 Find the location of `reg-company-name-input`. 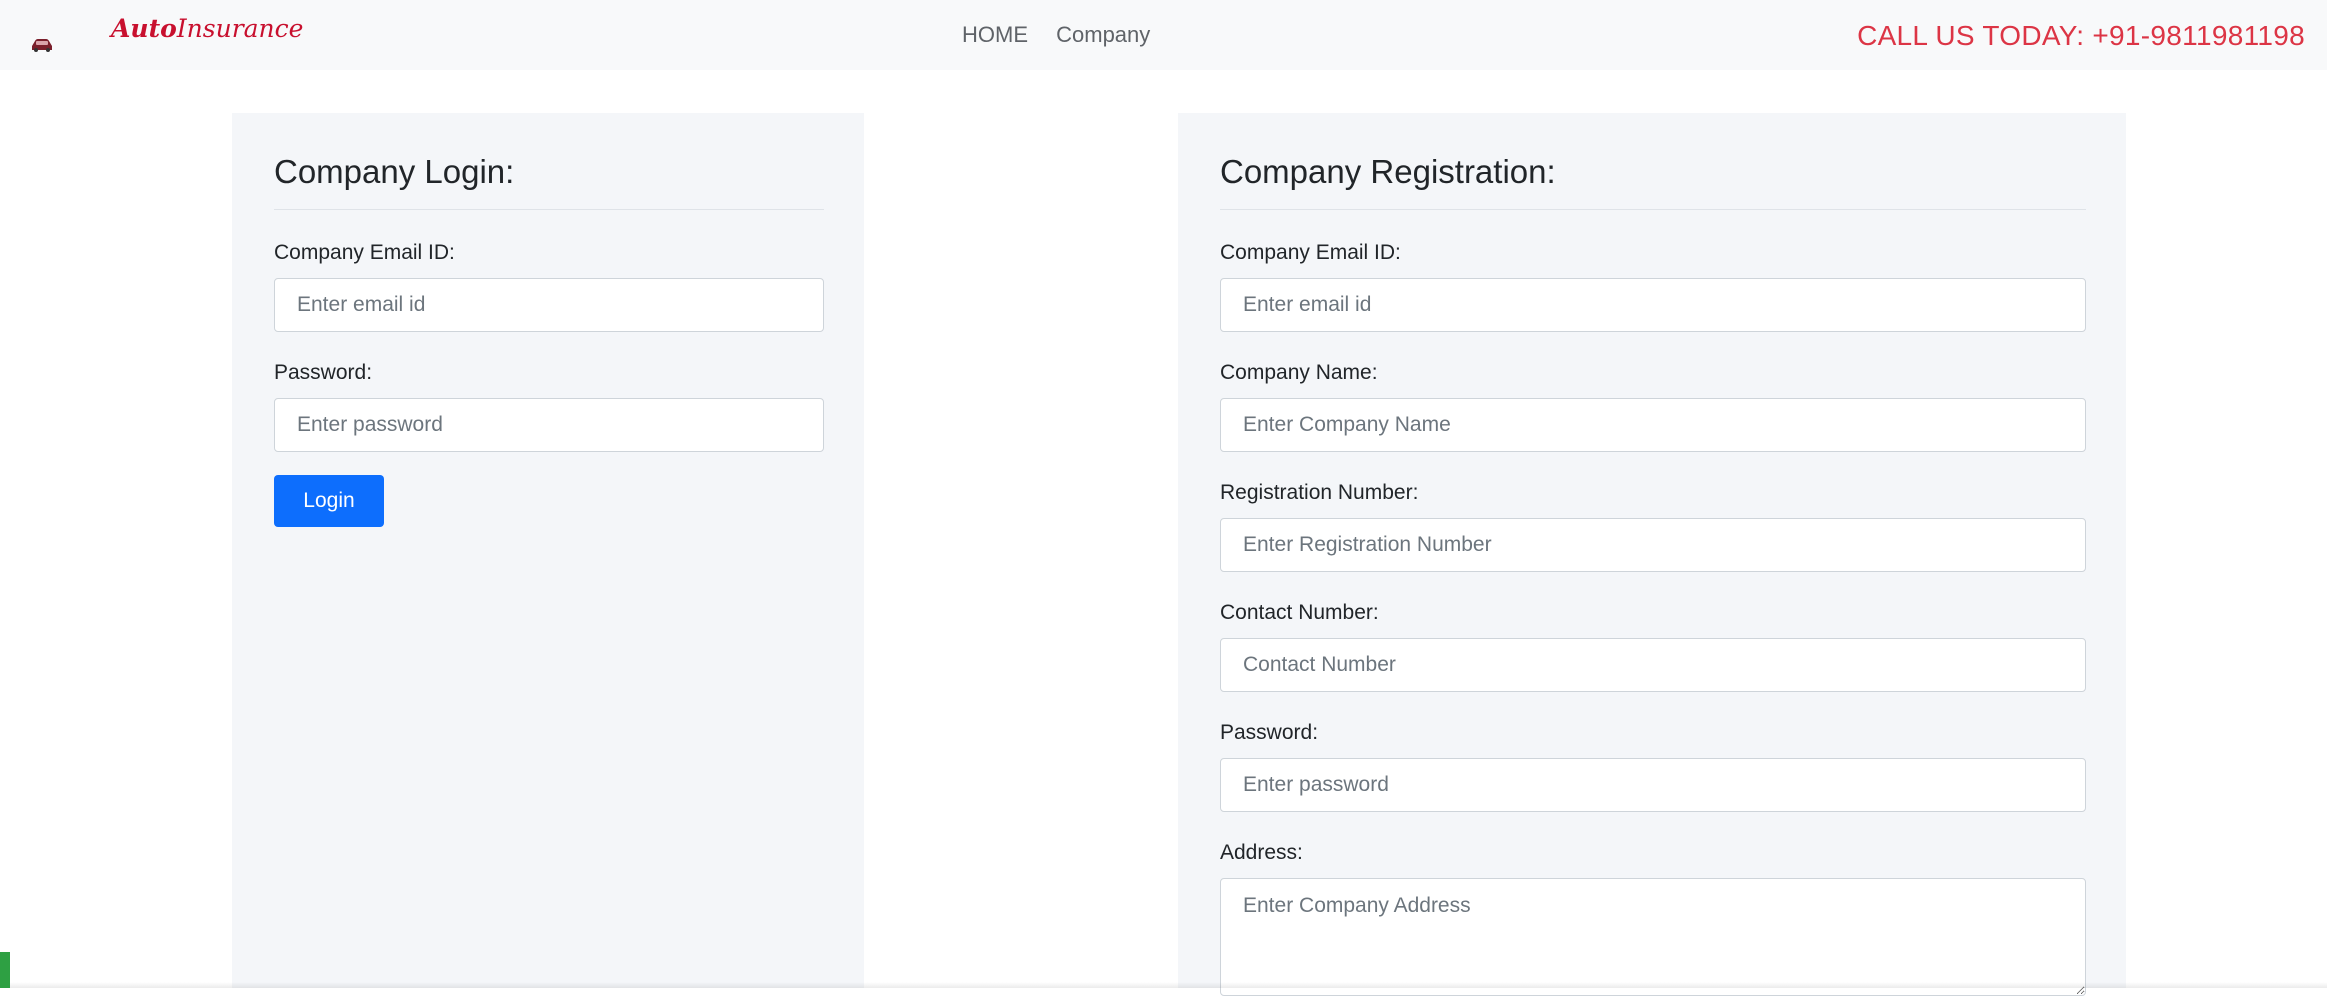

reg-company-name-input is located at coordinates (1653, 425).